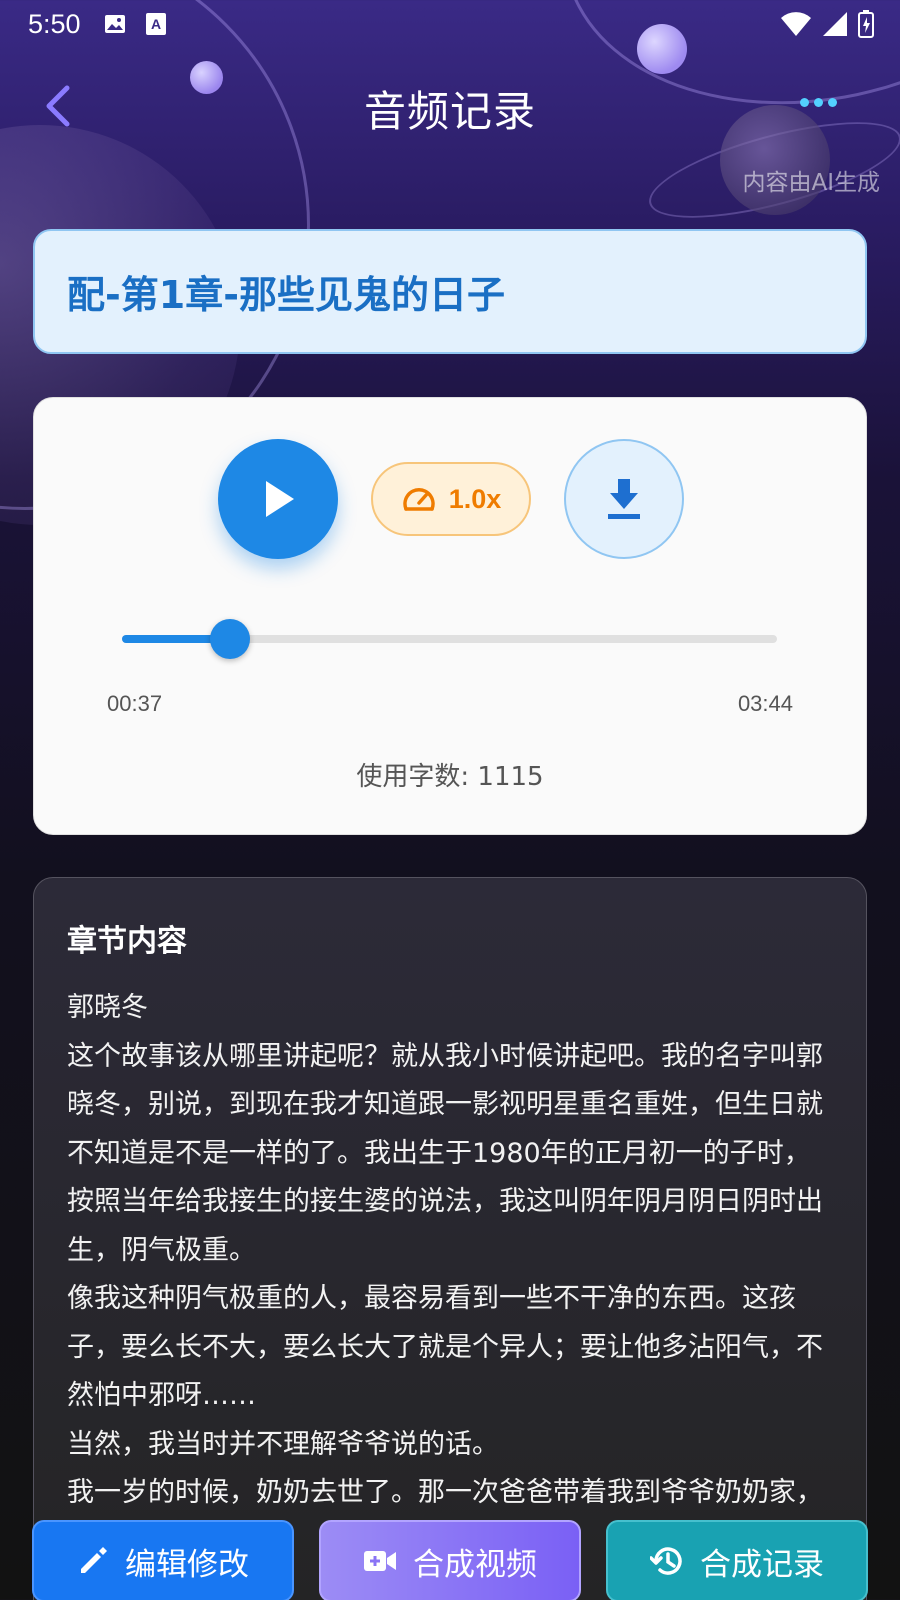  I want to click on svg-text: A, so click(156, 24).